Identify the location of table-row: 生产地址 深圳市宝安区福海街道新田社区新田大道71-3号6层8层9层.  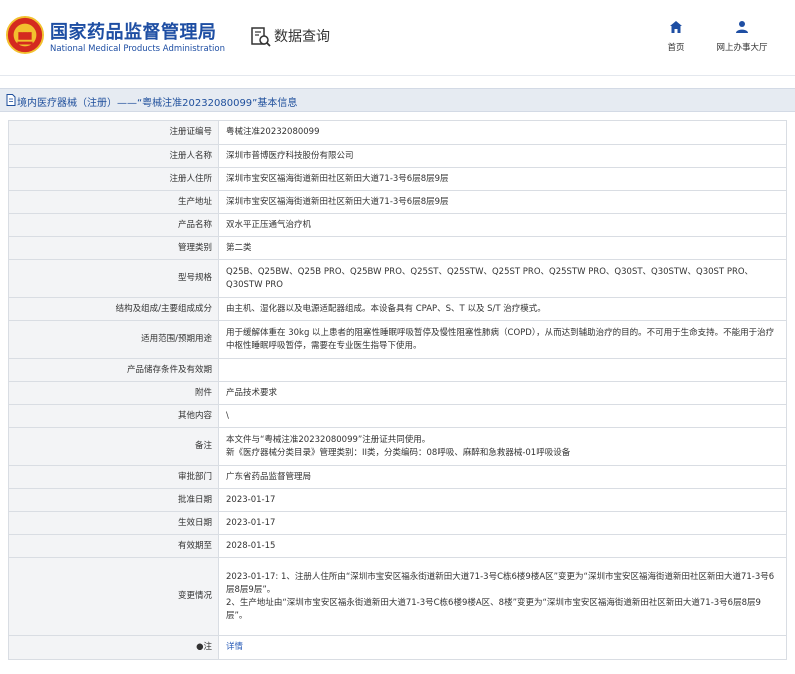
(397, 202).